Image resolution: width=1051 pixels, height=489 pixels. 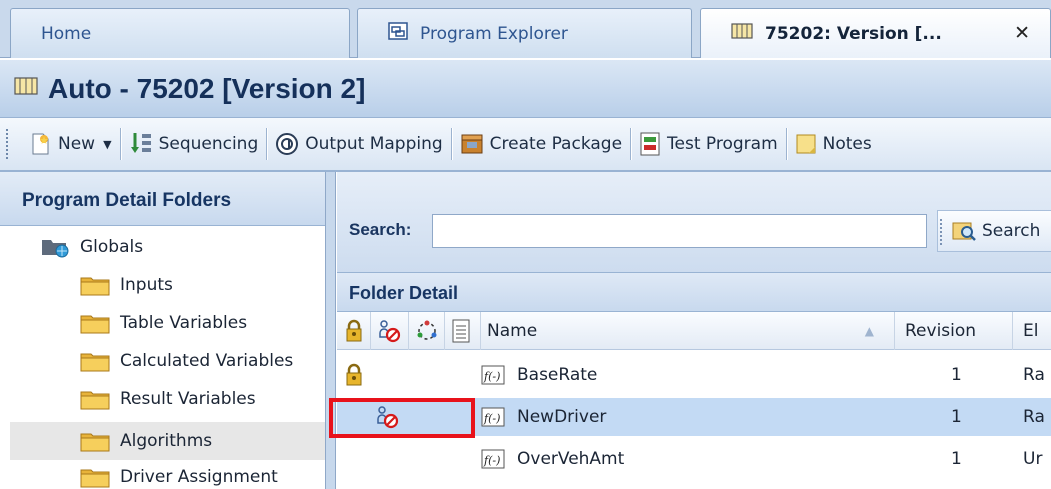 What do you see at coordinates (806, 144) in the screenshot?
I see `notes-icon` at bounding box center [806, 144].